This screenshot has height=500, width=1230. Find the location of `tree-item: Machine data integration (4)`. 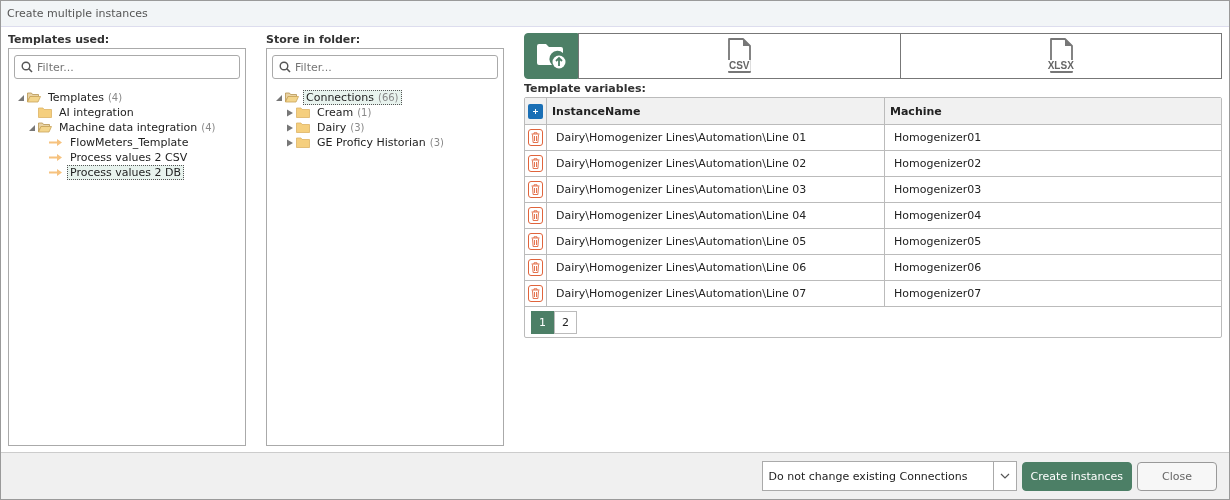

tree-item: Machine data integration (4) is located at coordinates (137, 127).